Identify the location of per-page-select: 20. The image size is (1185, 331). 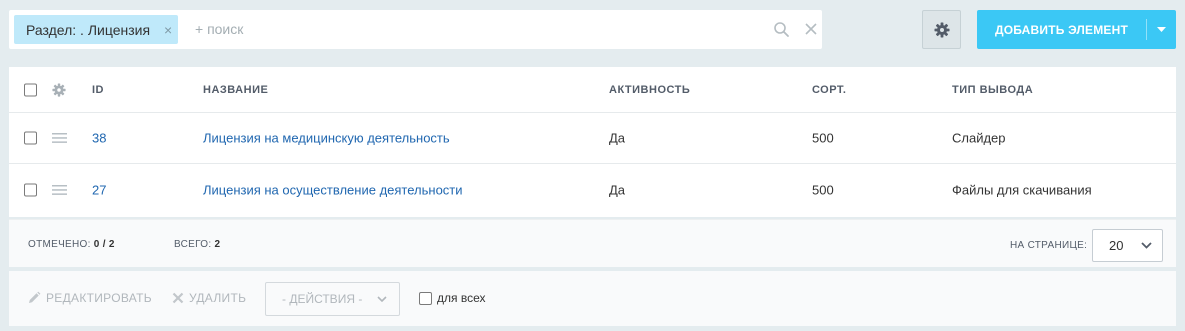
(1127, 245).